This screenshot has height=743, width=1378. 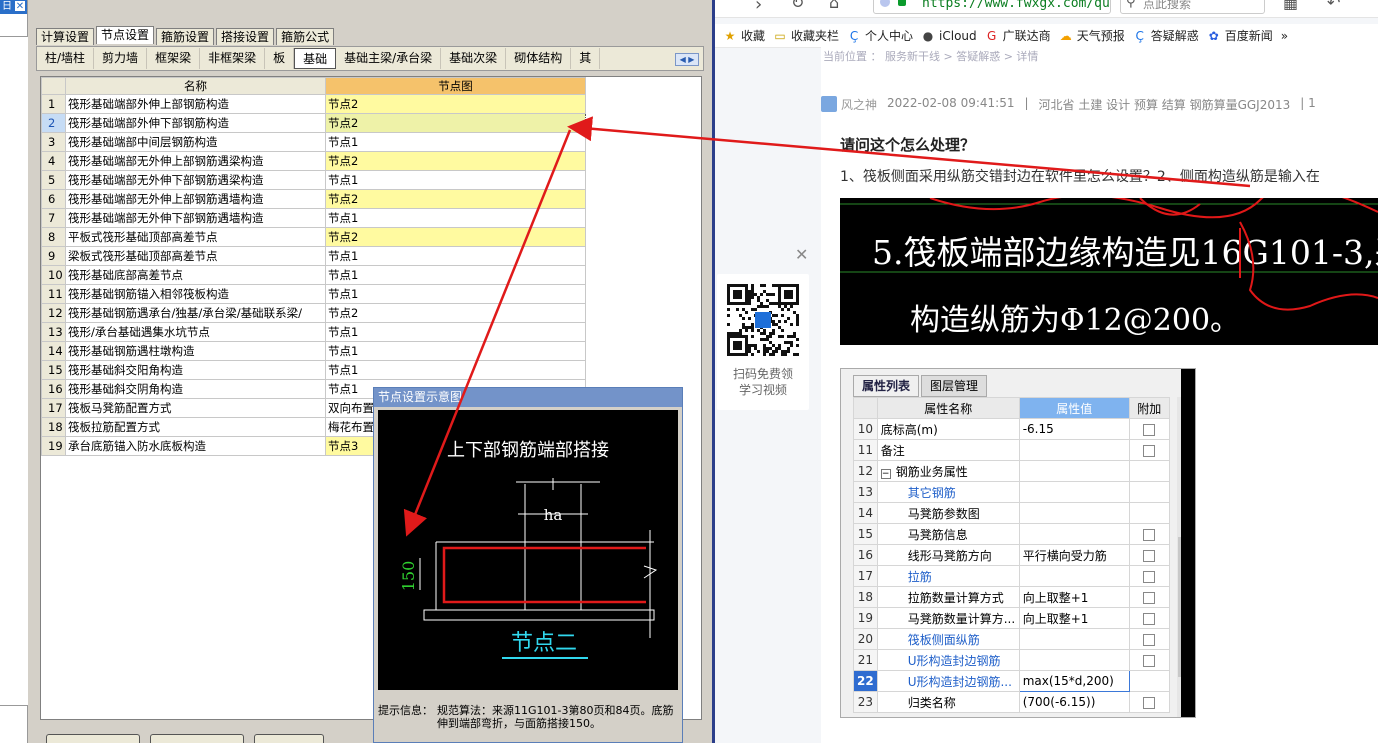 I want to click on table-row: 2 筏形基础端部外伸下部钢筋构造 节点2, so click(x=313, y=123).